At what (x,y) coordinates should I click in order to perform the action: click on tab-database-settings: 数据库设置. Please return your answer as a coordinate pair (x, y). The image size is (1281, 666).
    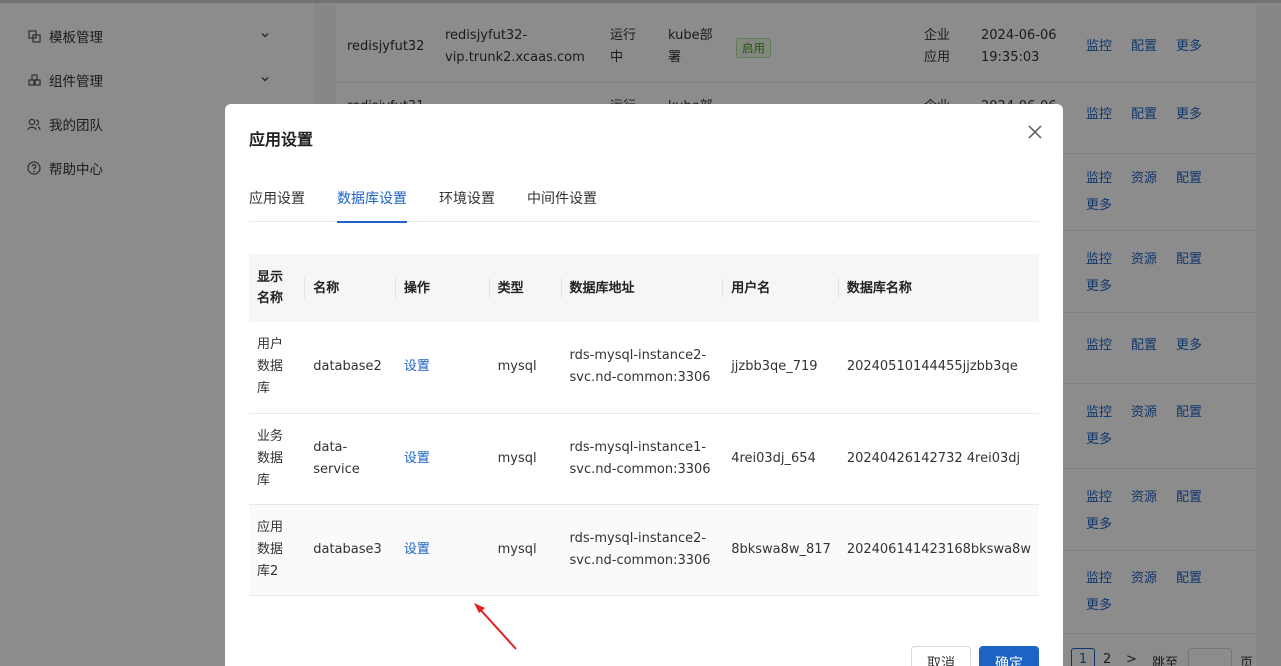
    Looking at the image, I should click on (372, 205).